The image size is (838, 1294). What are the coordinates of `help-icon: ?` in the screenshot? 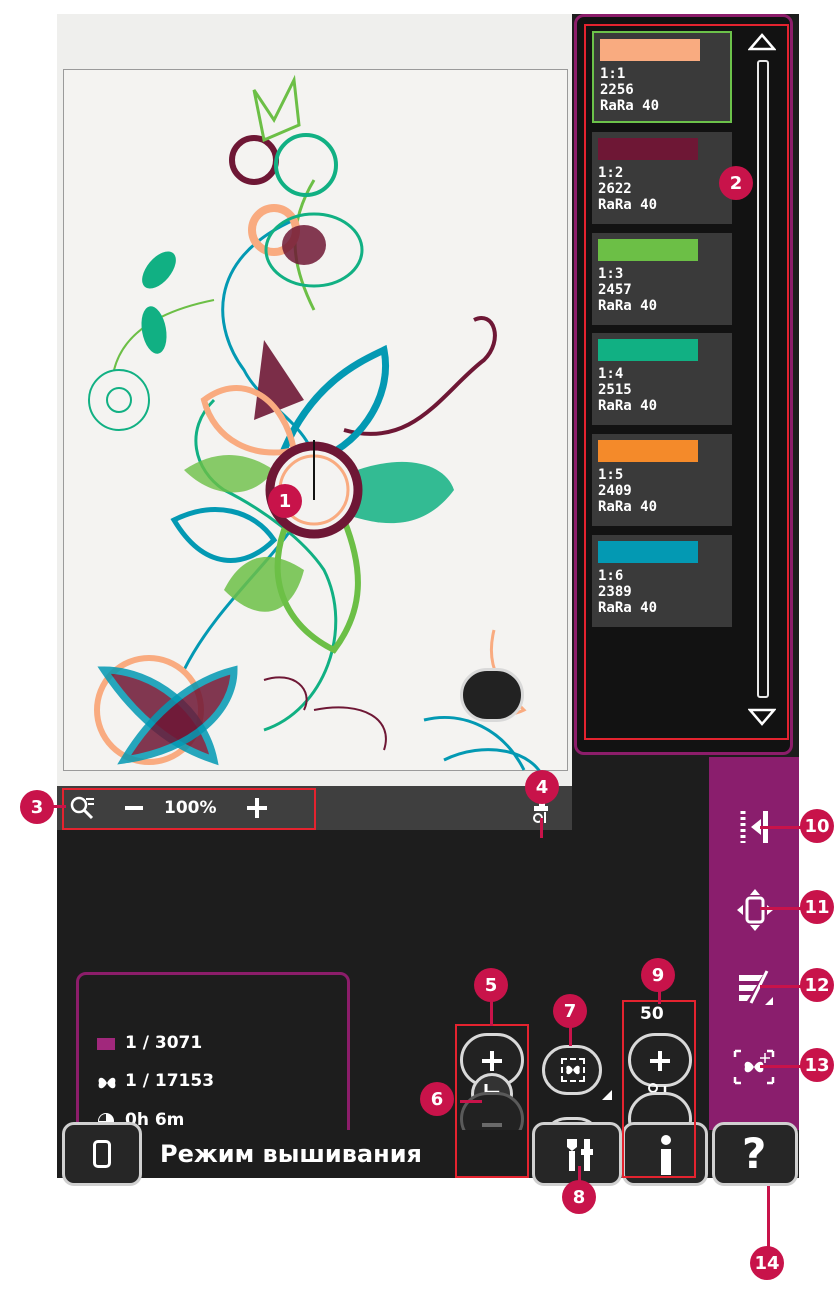 It's located at (754, 1153).